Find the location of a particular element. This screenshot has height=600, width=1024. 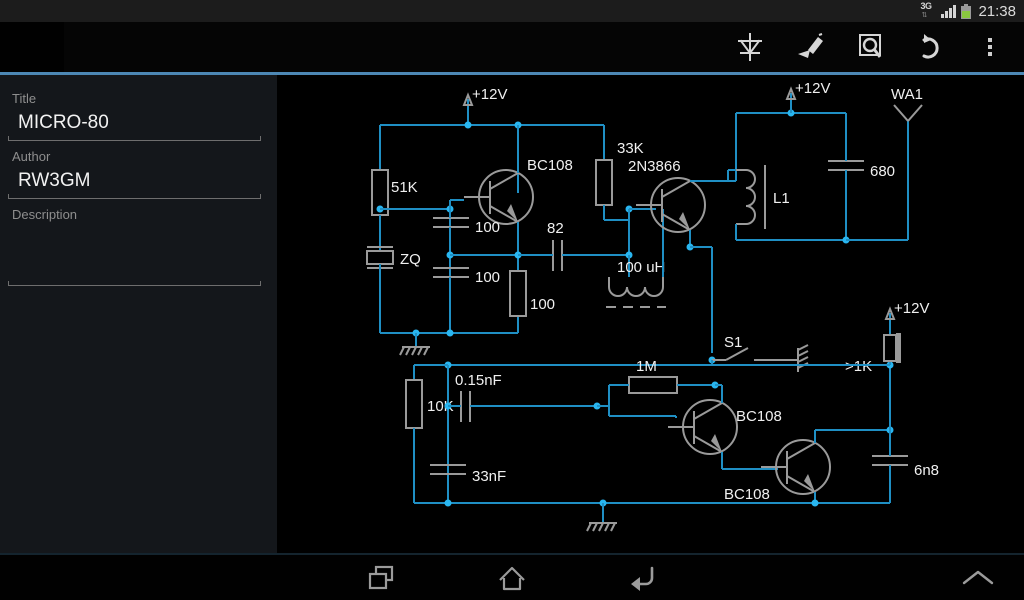

undo-arrow-icon is located at coordinates (930, 46).